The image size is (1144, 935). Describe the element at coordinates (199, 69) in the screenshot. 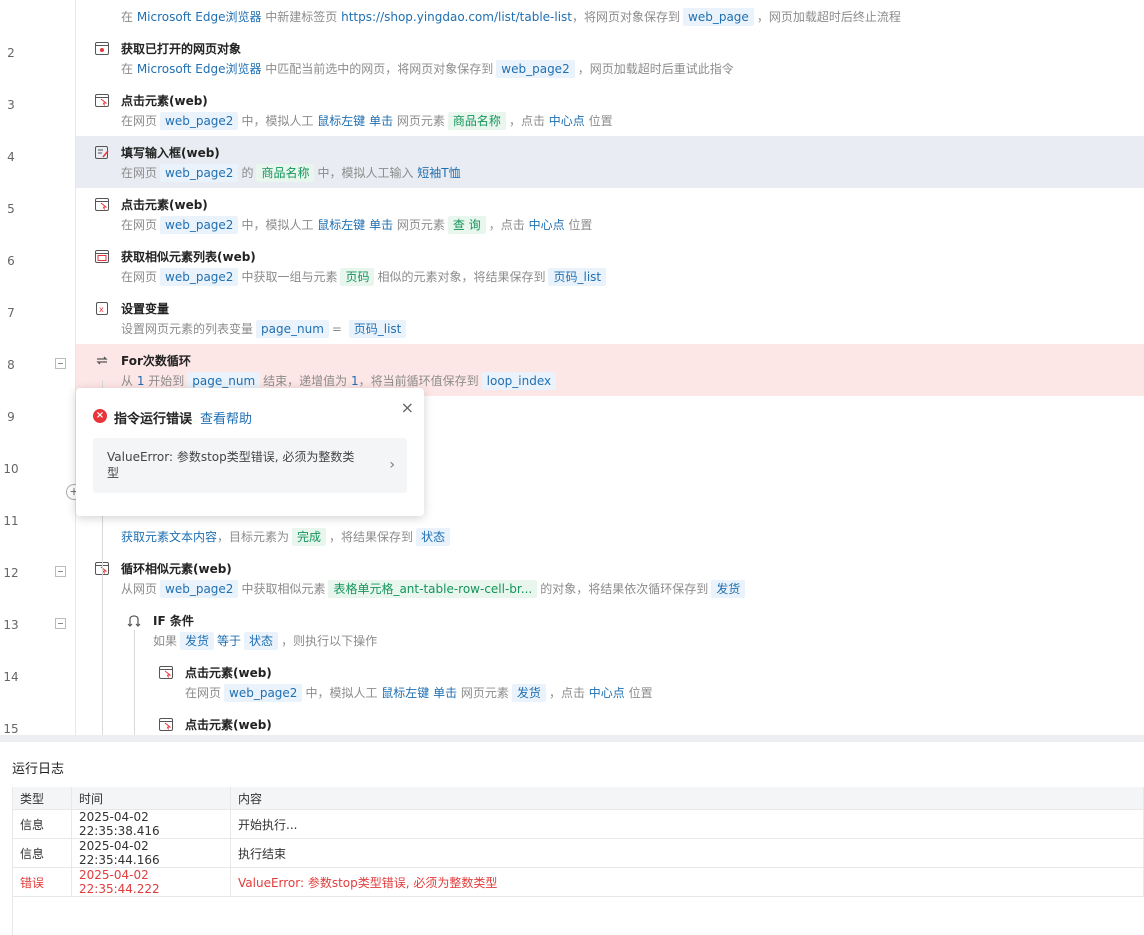

I see `keyword-text: Microsoft Edge浏览器` at that location.